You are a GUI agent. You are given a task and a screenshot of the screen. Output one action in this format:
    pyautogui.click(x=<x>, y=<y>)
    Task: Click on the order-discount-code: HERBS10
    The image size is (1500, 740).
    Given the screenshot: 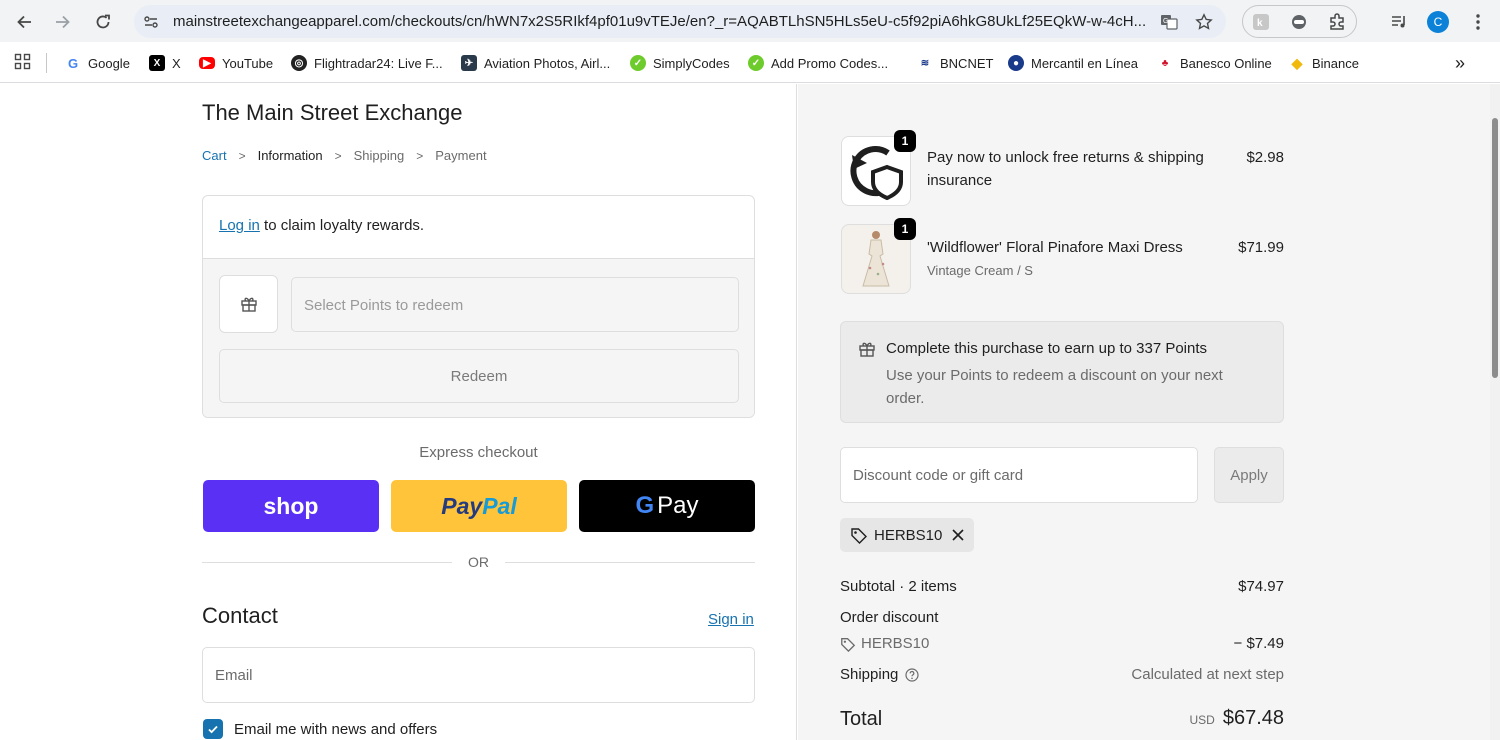 What is the action you would take?
    pyautogui.click(x=884, y=643)
    